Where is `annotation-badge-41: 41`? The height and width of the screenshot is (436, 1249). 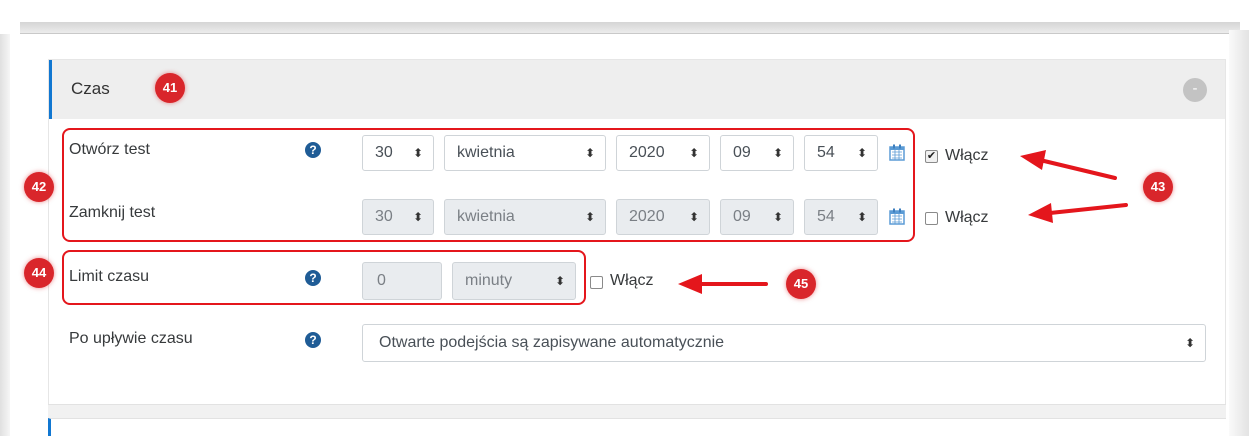
annotation-badge-41: 41 is located at coordinates (170, 88).